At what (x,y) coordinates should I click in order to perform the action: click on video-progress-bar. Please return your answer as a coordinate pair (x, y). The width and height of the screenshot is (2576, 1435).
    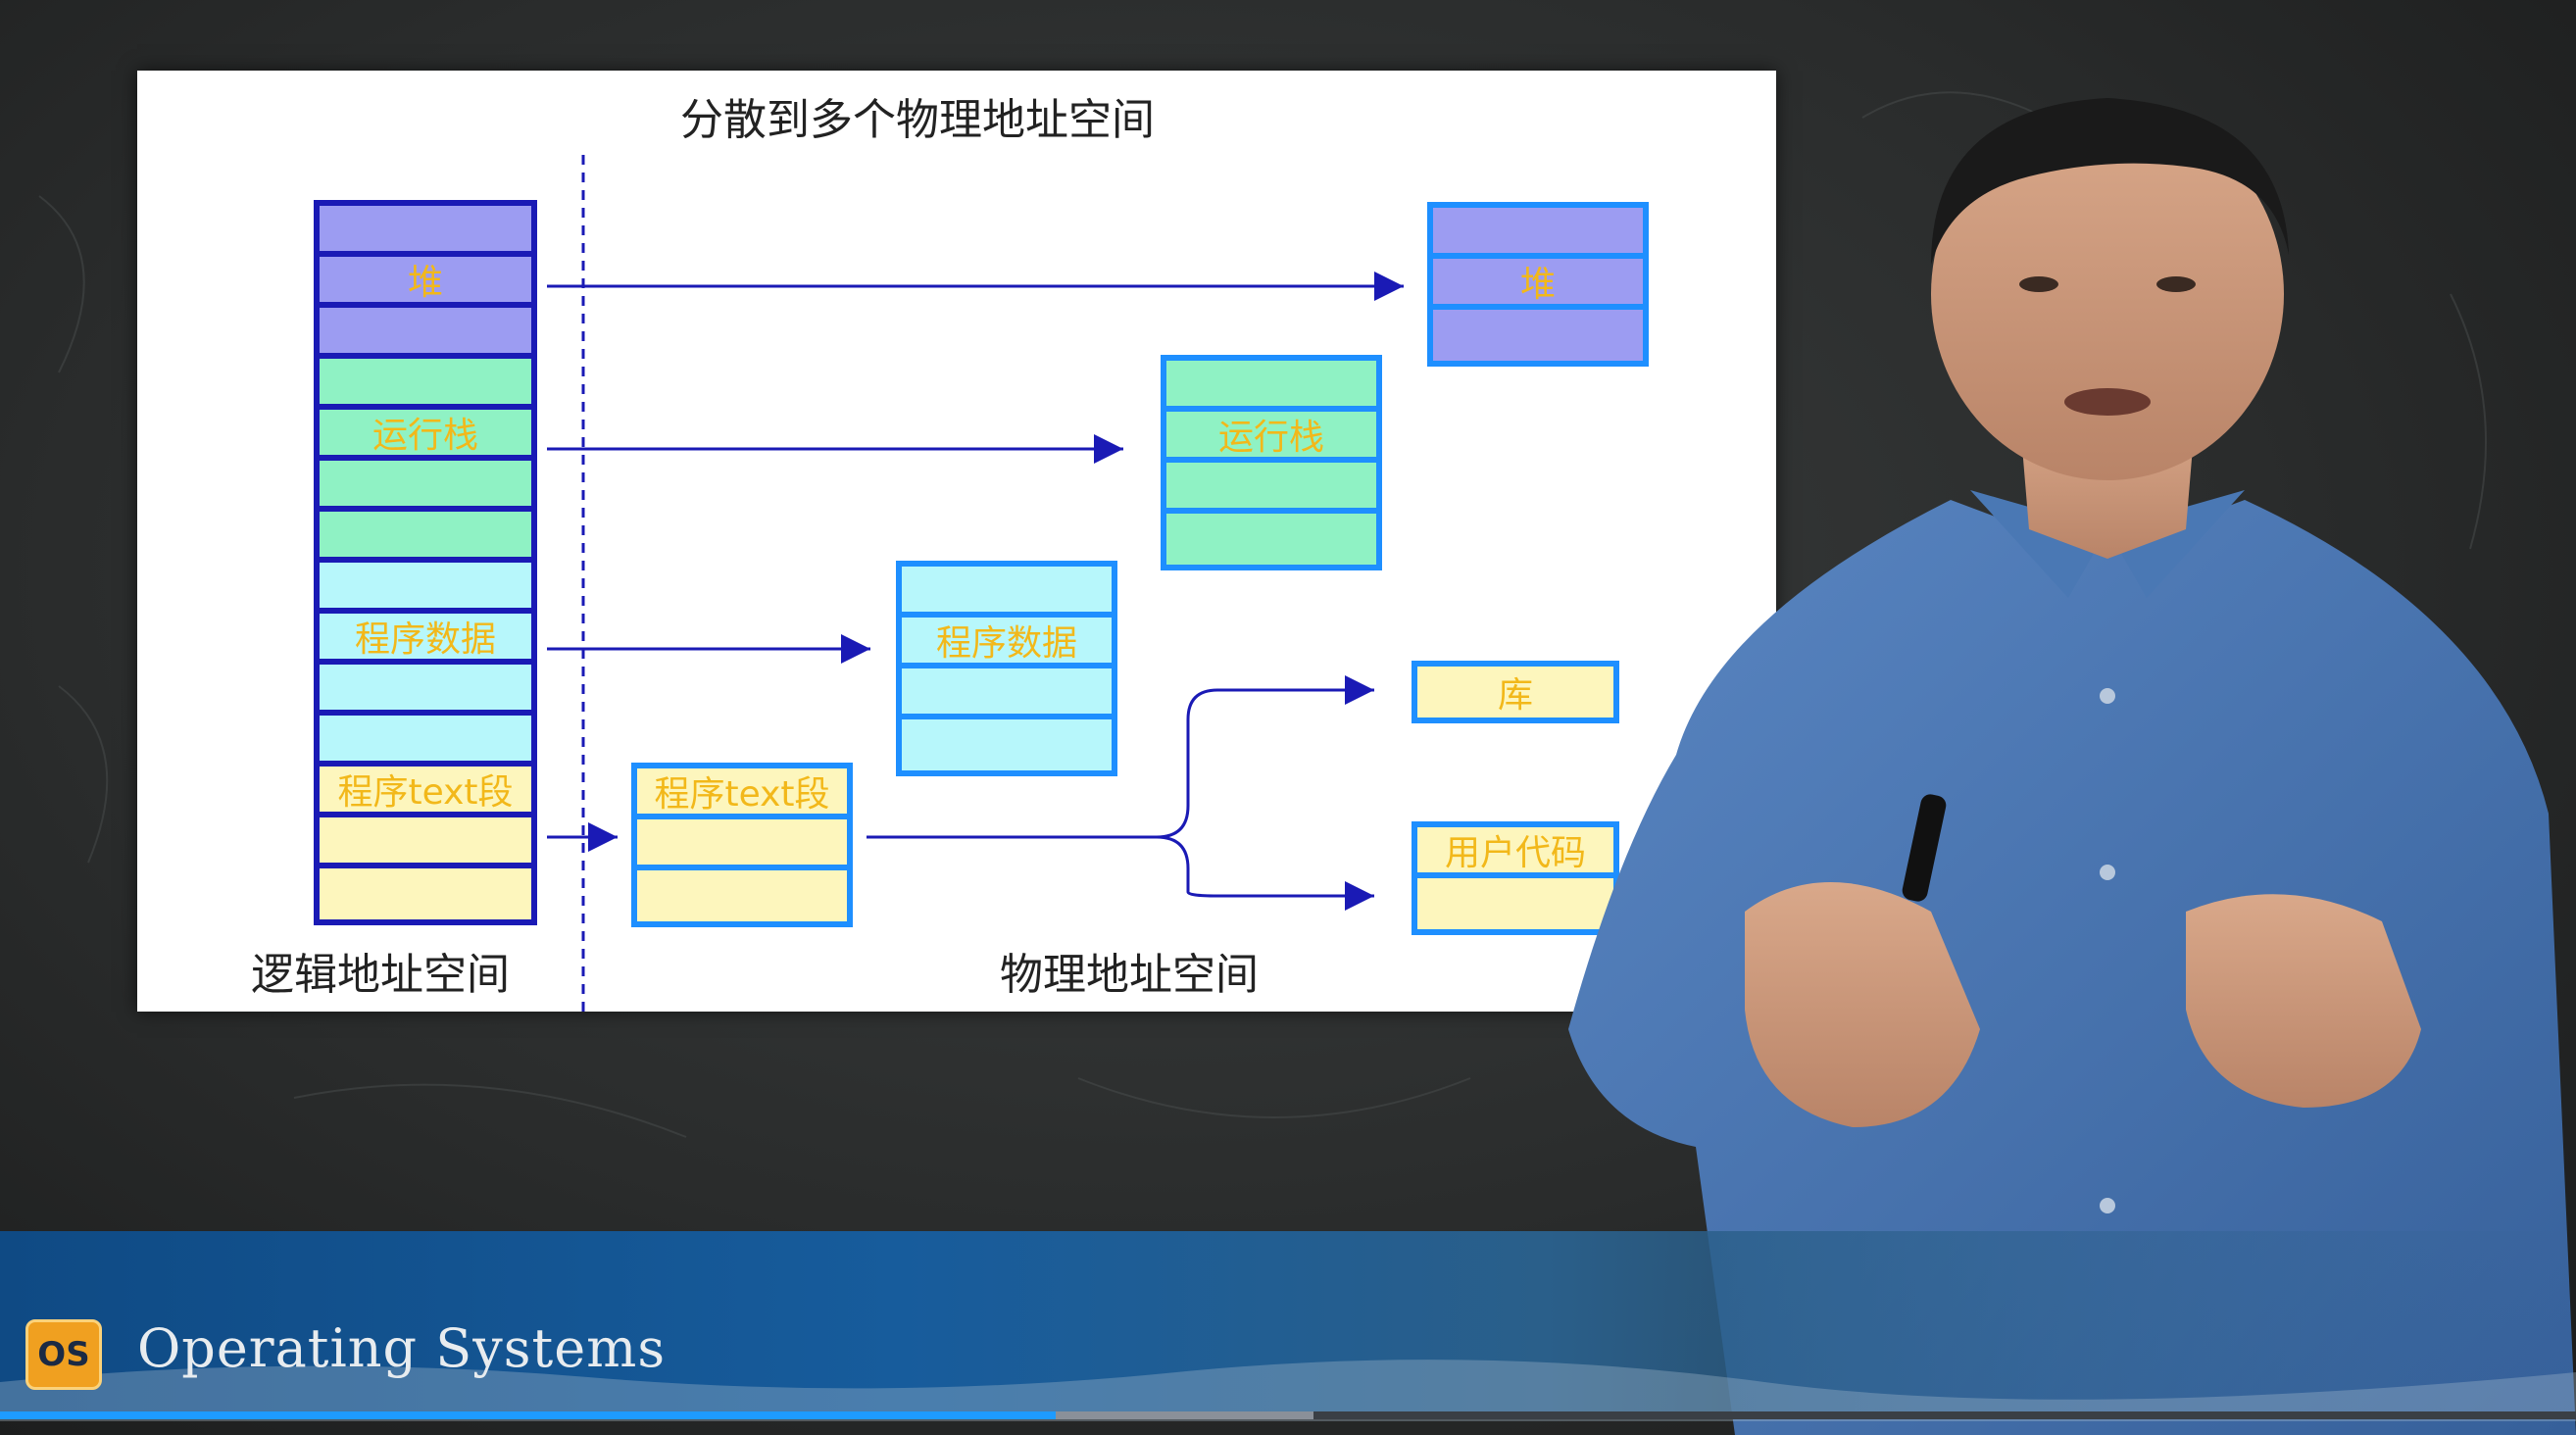
    Looking at the image, I should click on (1288, 1415).